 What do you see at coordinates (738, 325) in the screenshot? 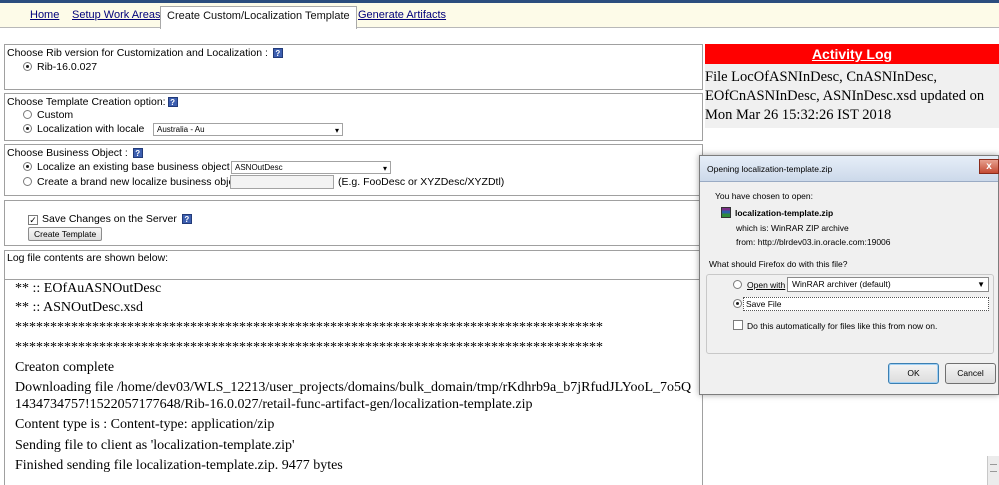
I see `checkbox-icon` at bounding box center [738, 325].